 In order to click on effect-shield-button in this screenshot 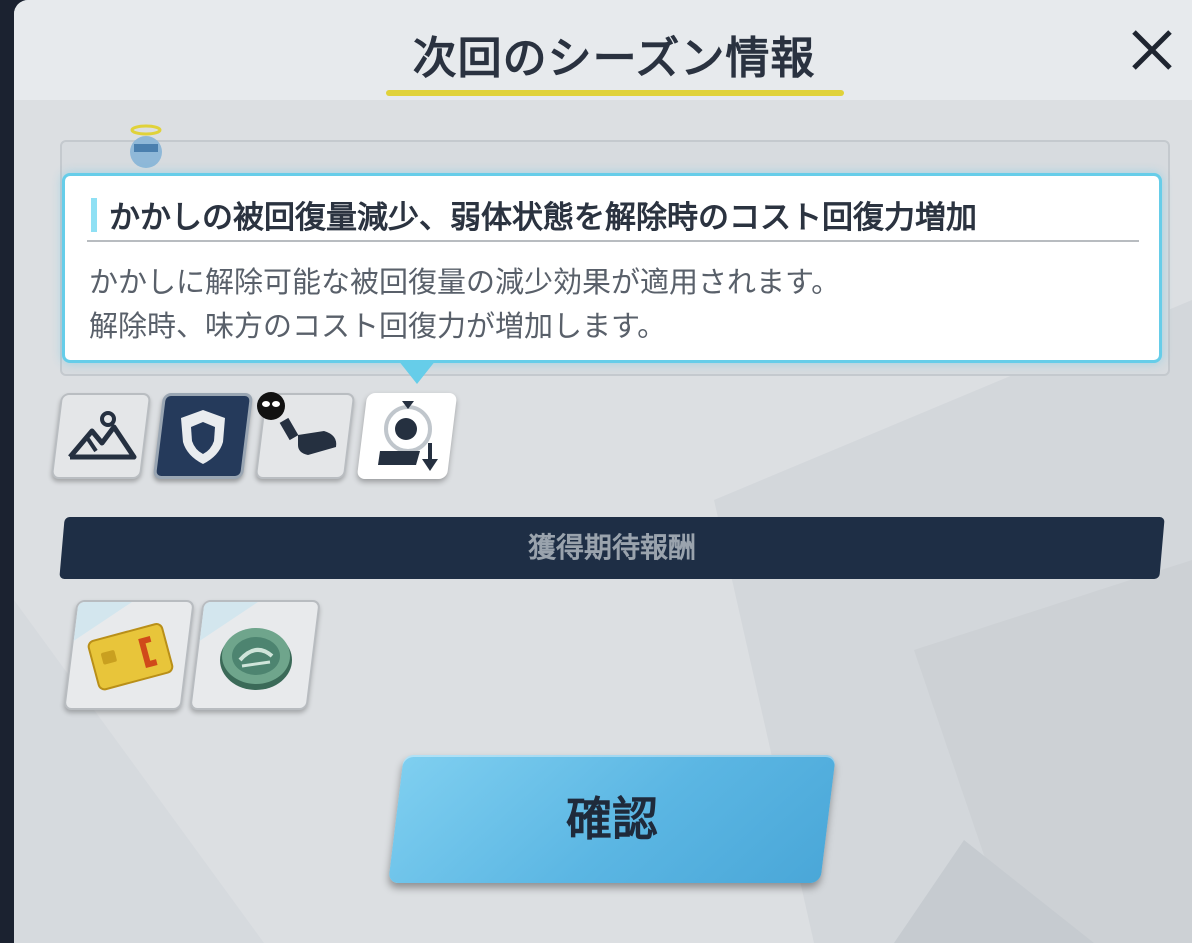, I will do `click(203, 436)`.